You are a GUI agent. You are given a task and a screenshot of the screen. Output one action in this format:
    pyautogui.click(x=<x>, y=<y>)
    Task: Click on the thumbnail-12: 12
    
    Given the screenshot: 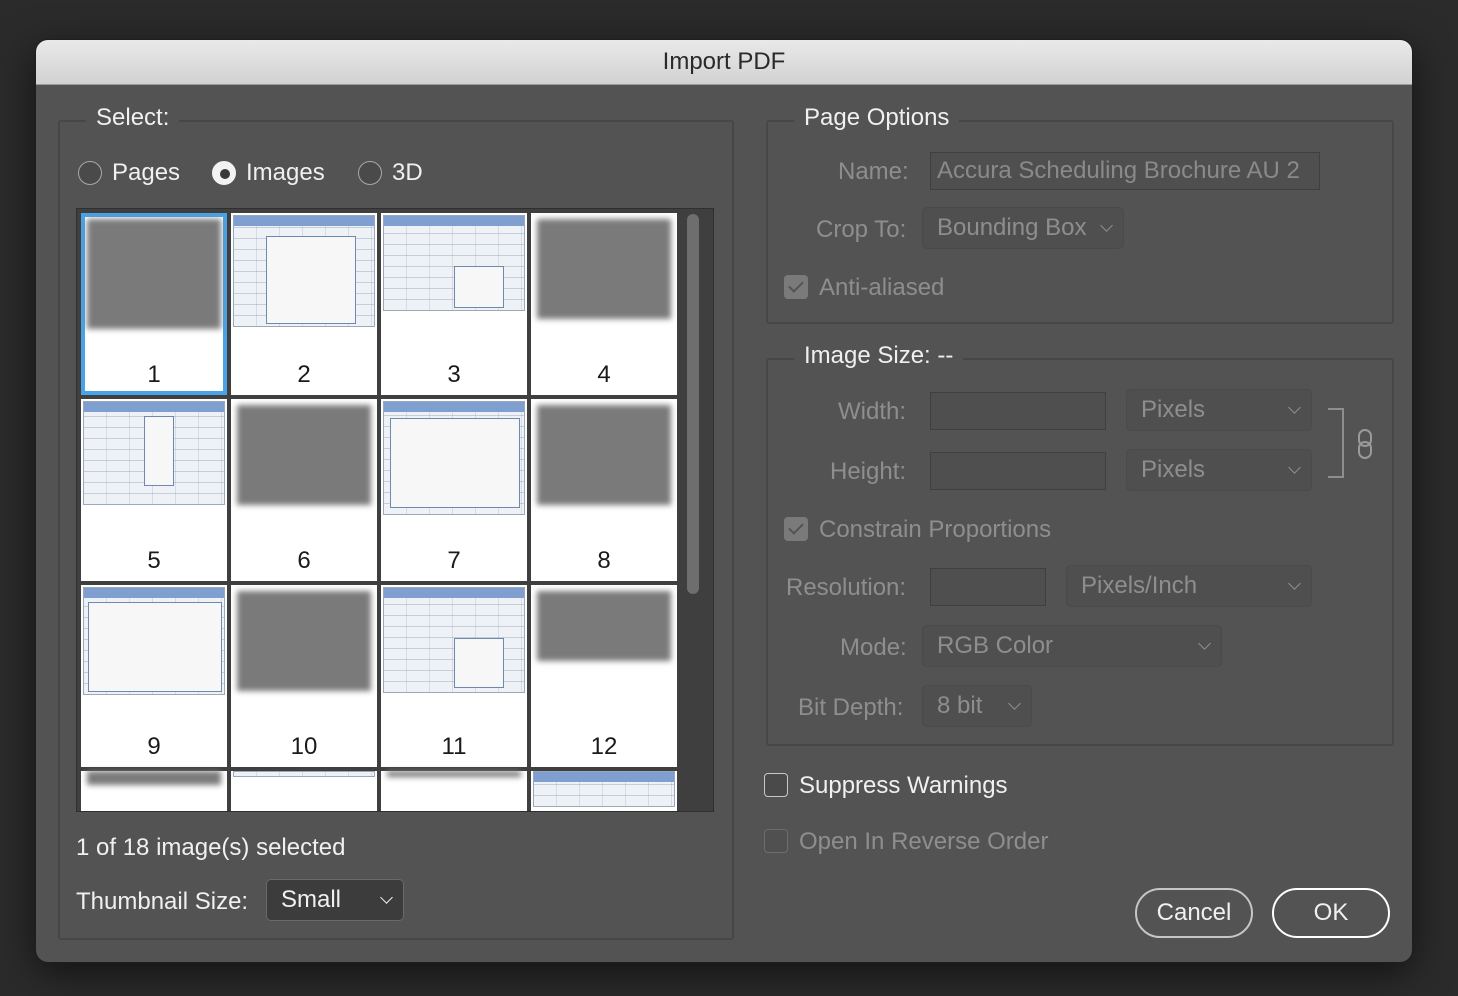 What is the action you would take?
    pyautogui.click(x=604, y=676)
    